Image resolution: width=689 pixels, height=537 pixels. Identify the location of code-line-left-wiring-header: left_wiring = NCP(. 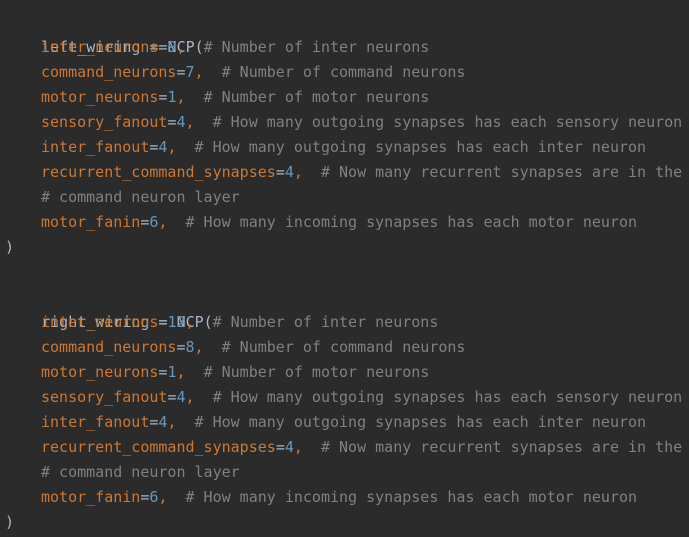
(104, 33).